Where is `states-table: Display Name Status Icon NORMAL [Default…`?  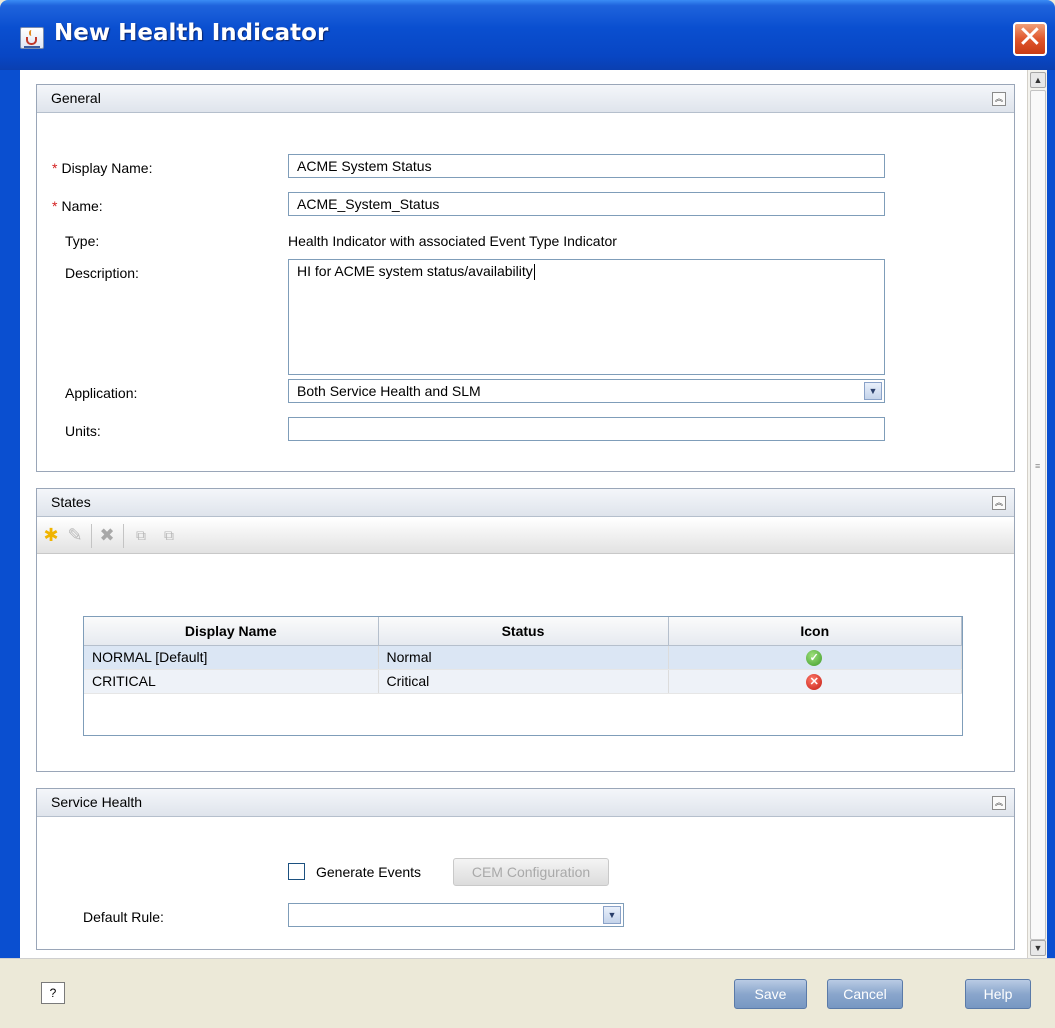
states-table: Display Name Status Icon NORMAL [Default… is located at coordinates (523, 676).